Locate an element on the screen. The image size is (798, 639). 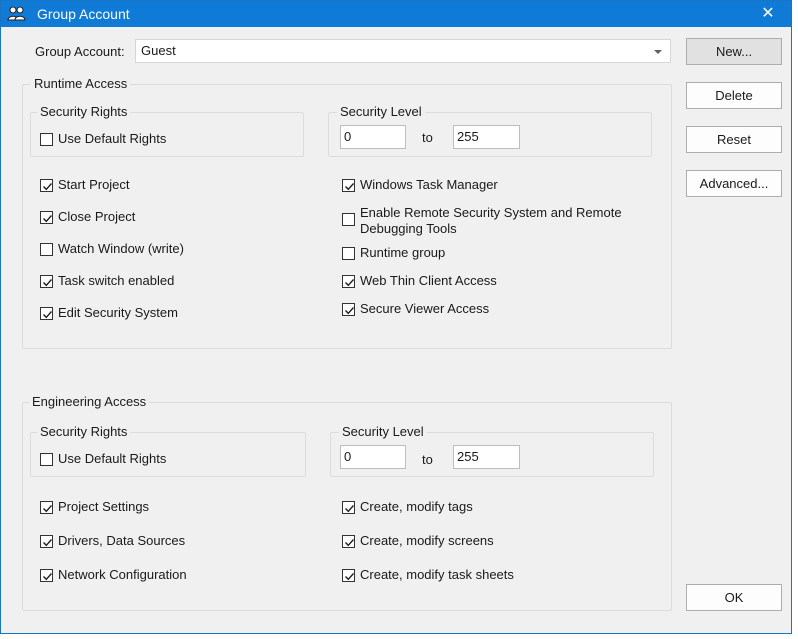
runtime-level-to-input: 255 is located at coordinates (486, 137).